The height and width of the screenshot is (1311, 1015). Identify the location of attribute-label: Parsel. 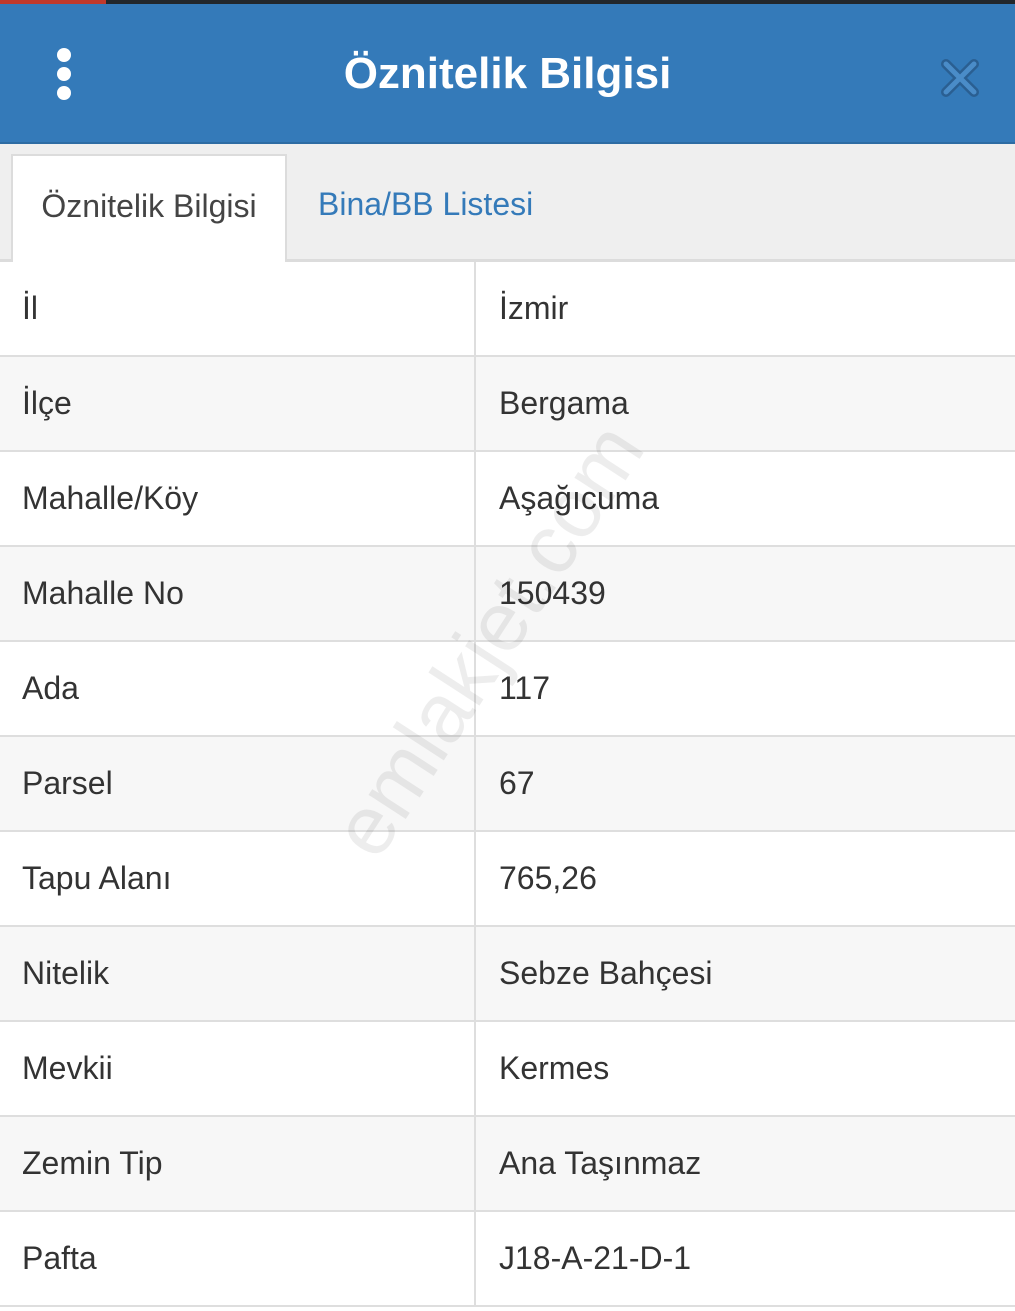
(238, 783).